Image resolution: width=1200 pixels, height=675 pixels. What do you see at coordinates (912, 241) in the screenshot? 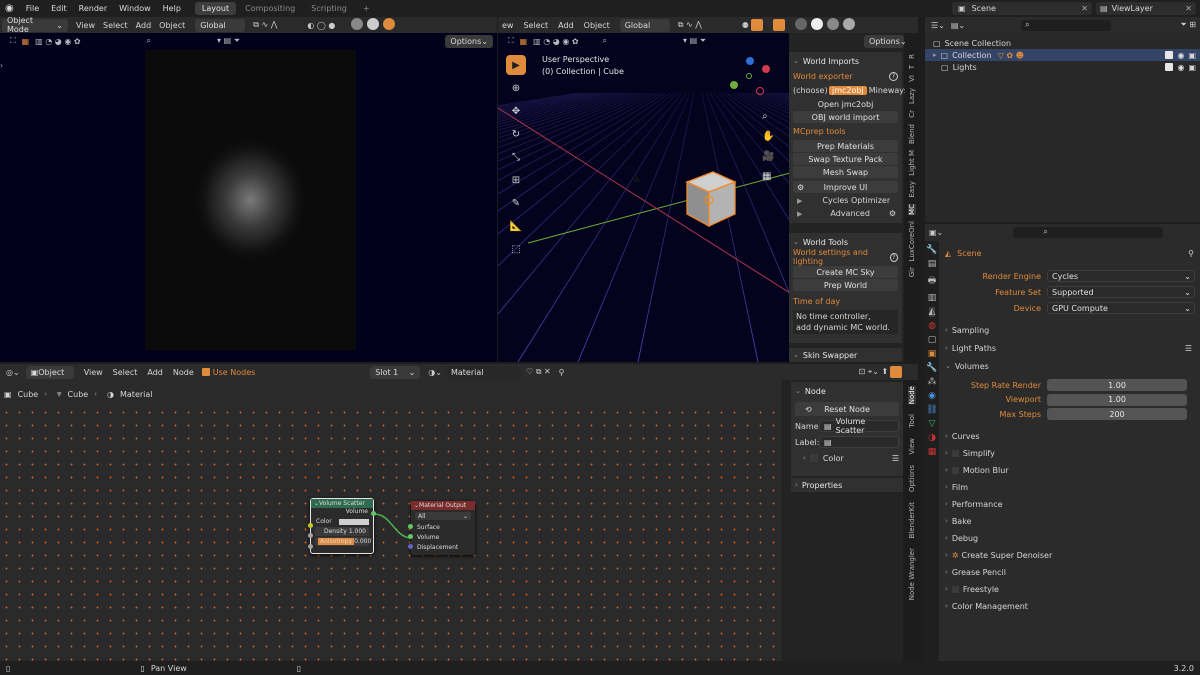
I see `tab-luxcore: LuxCoreOnl` at bounding box center [912, 241].